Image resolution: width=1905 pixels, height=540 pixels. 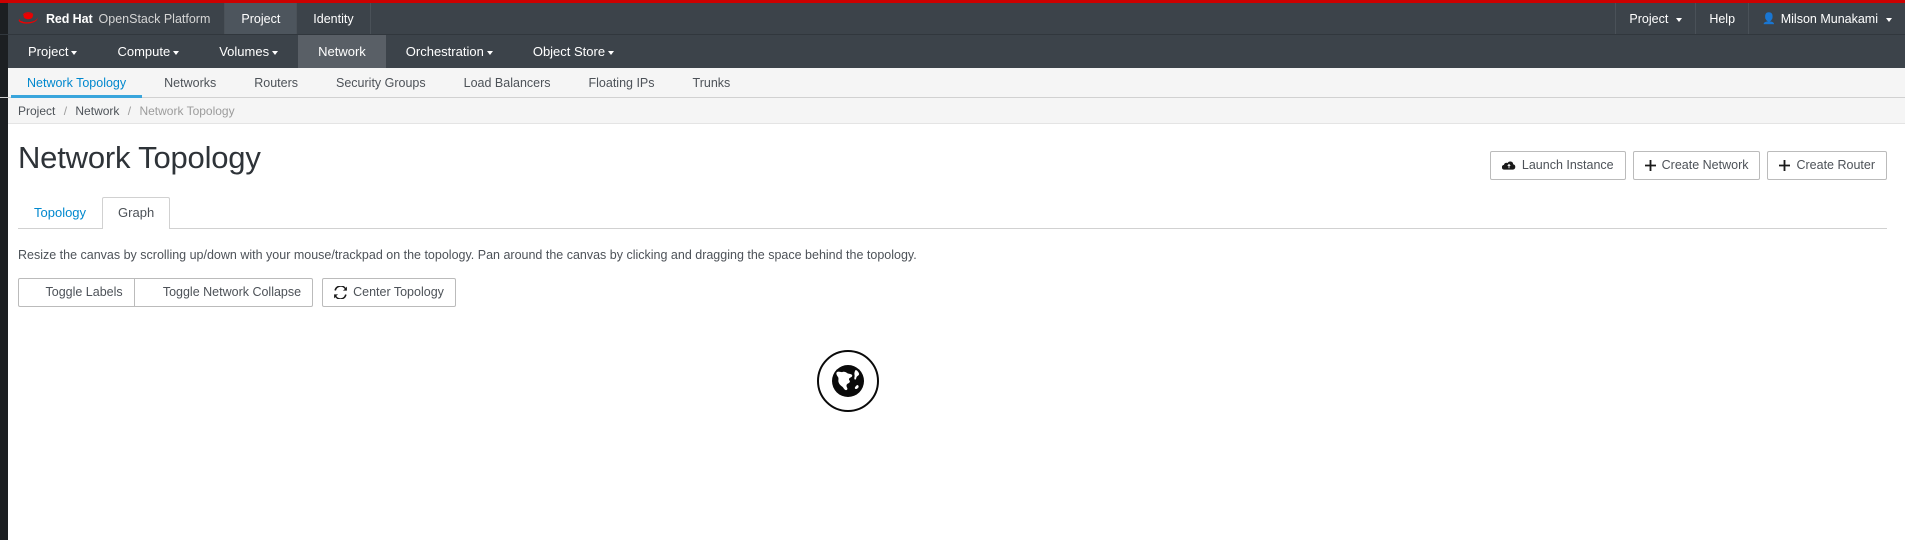 I want to click on globe-icon, so click(x=848, y=381).